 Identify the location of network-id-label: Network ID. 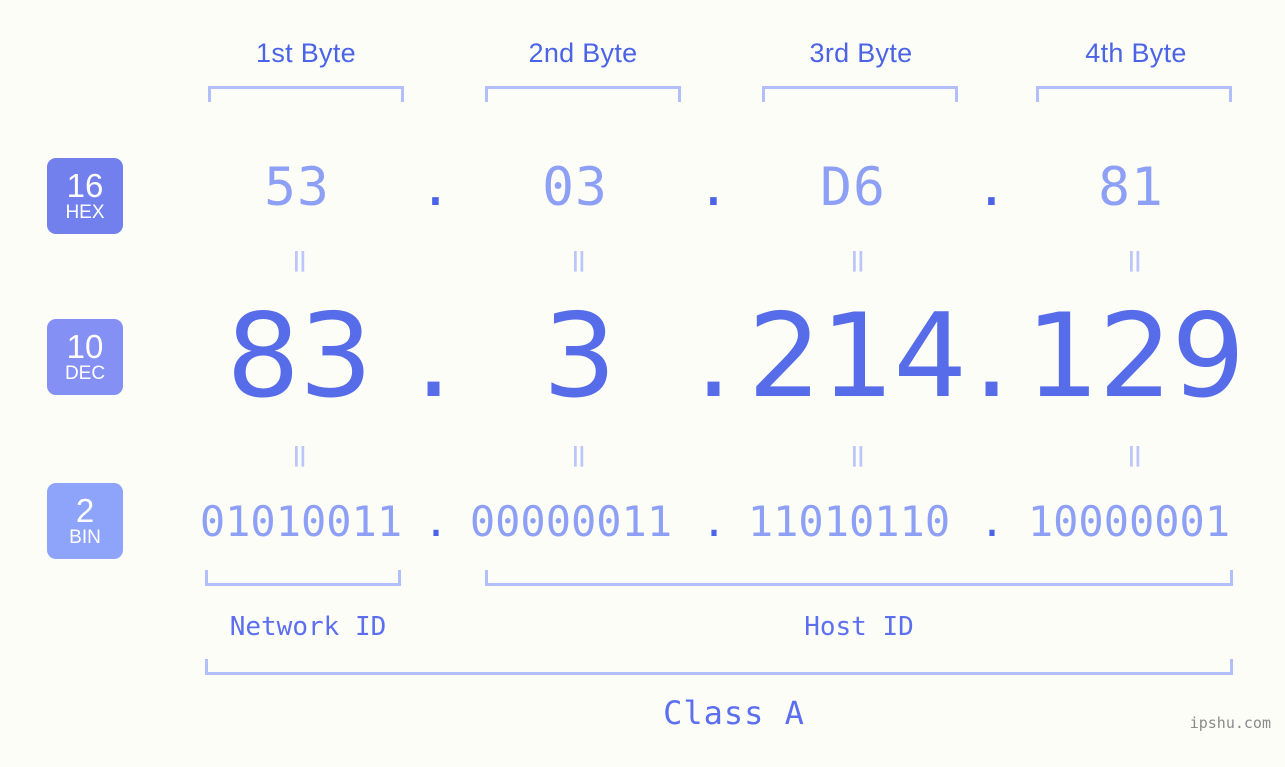
(308, 627).